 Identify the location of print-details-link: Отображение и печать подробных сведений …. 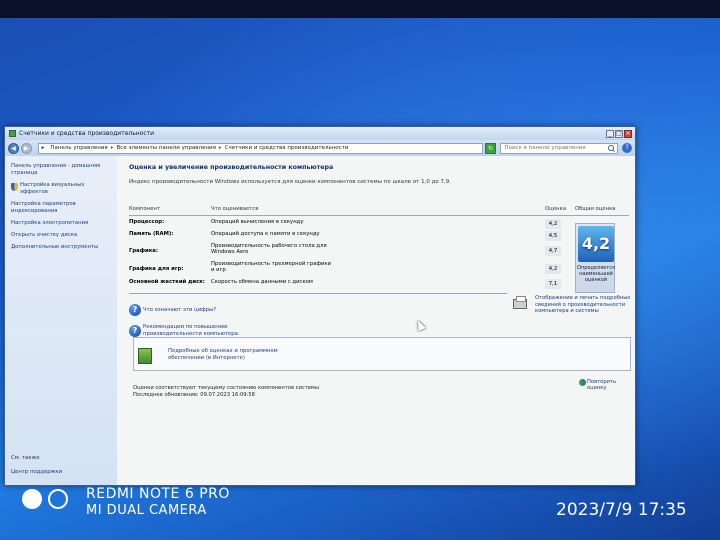
(583, 305).